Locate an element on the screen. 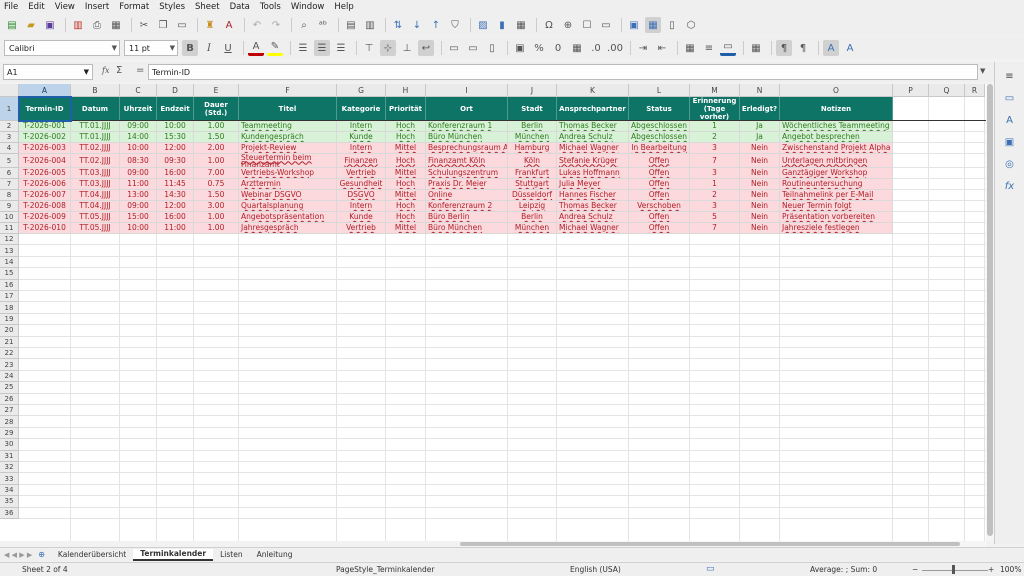 The width and height of the screenshot is (1024, 576). menu-item-file: File is located at coordinates (11, 7).